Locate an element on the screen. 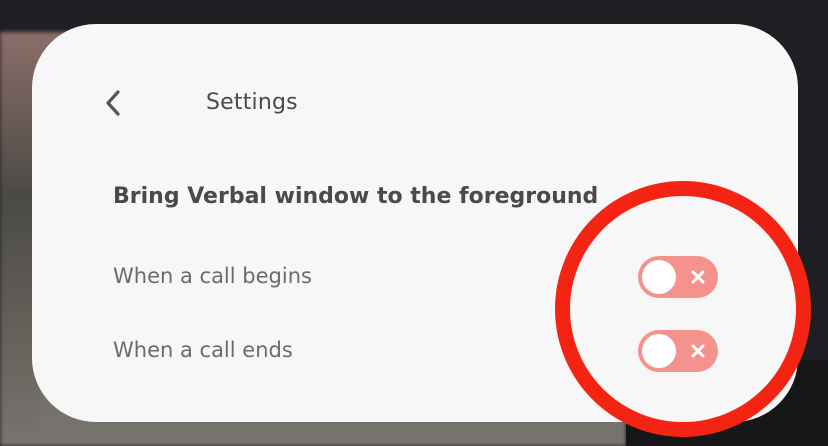 The image size is (828, 446). back-button is located at coordinates (113, 103).